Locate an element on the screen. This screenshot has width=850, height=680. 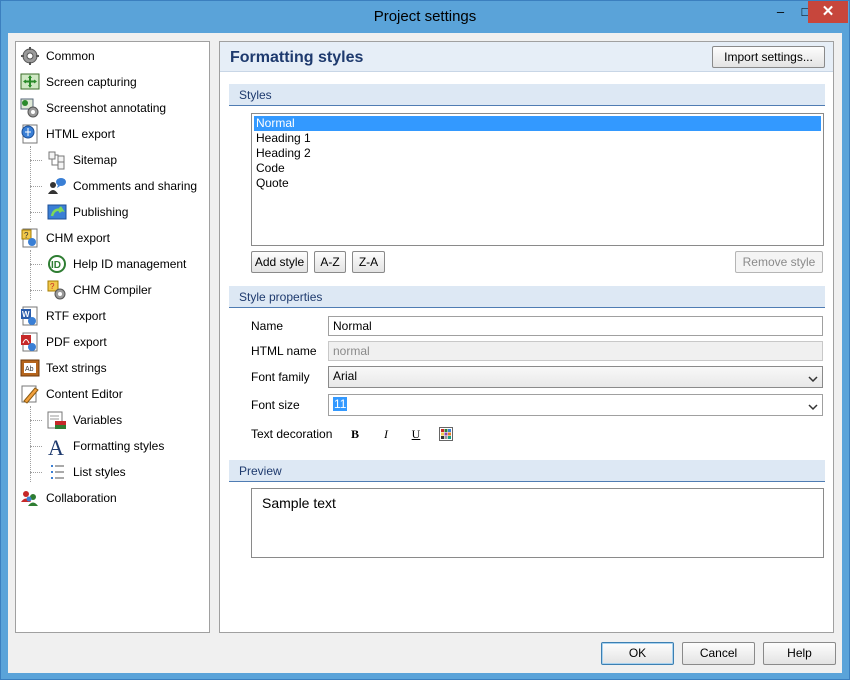
tree-item-variables: Variables is located at coordinates (84, 420).